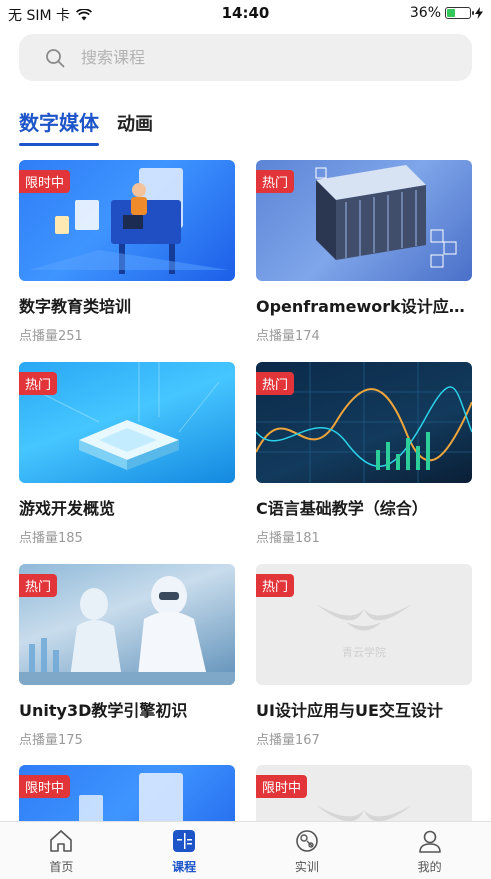  Describe the element at coordinates (103, 710) in the screenshot. I see `course-title: Unity3D教学引擎初识` at that location.